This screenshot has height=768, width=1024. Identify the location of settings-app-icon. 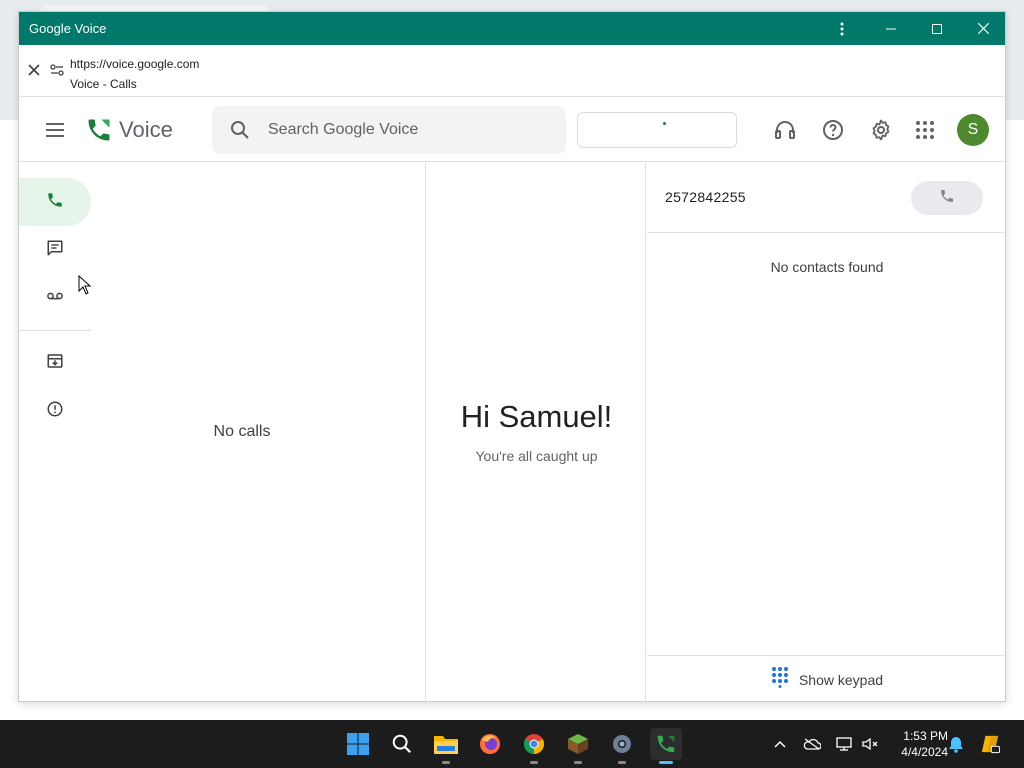
(622, 746).